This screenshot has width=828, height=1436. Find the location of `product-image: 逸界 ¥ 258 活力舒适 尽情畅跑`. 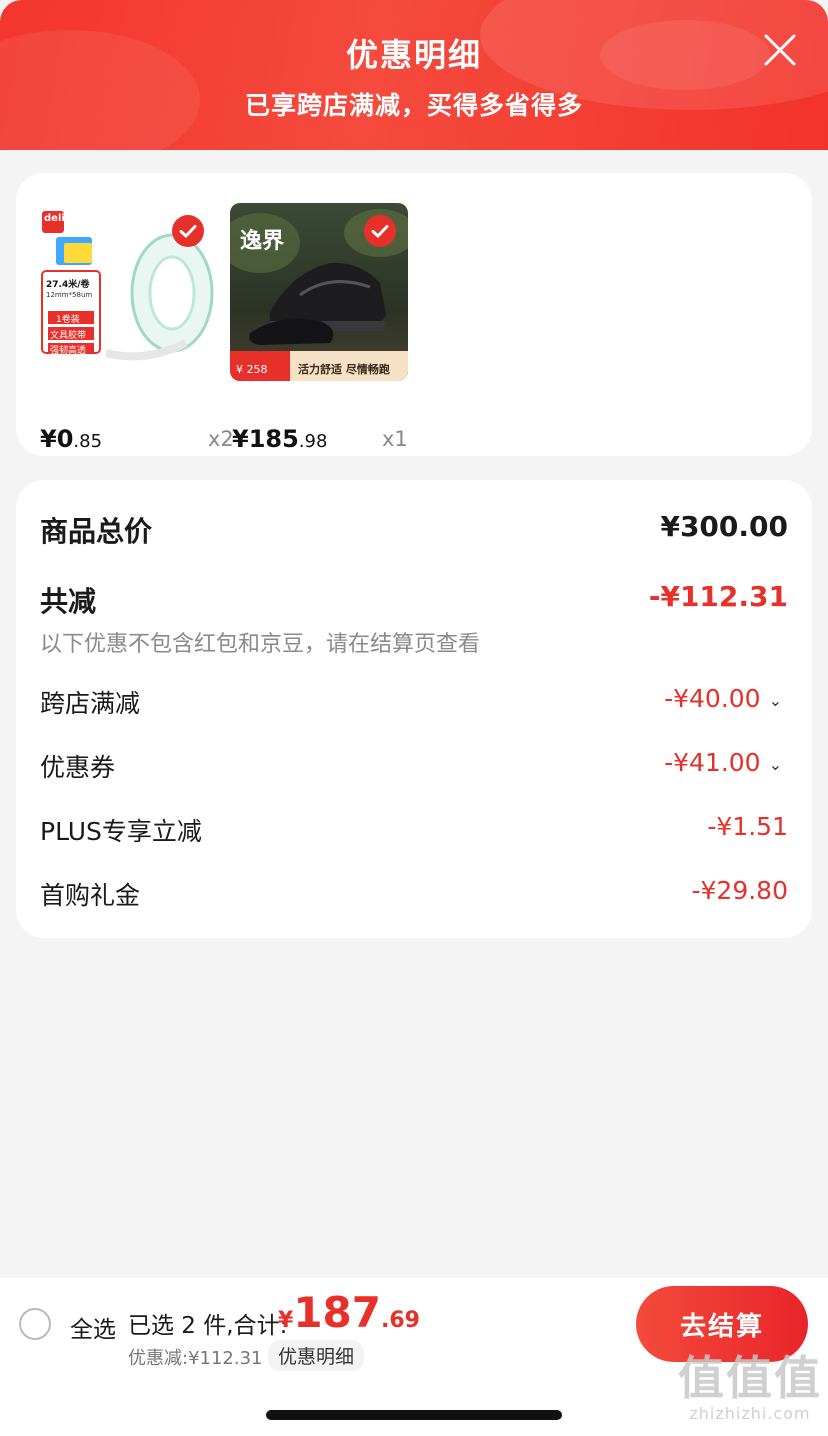

product-image: 逸界 ¥ 258 活力舒适 尽情畅跑 is located at coordinates (319, 292).